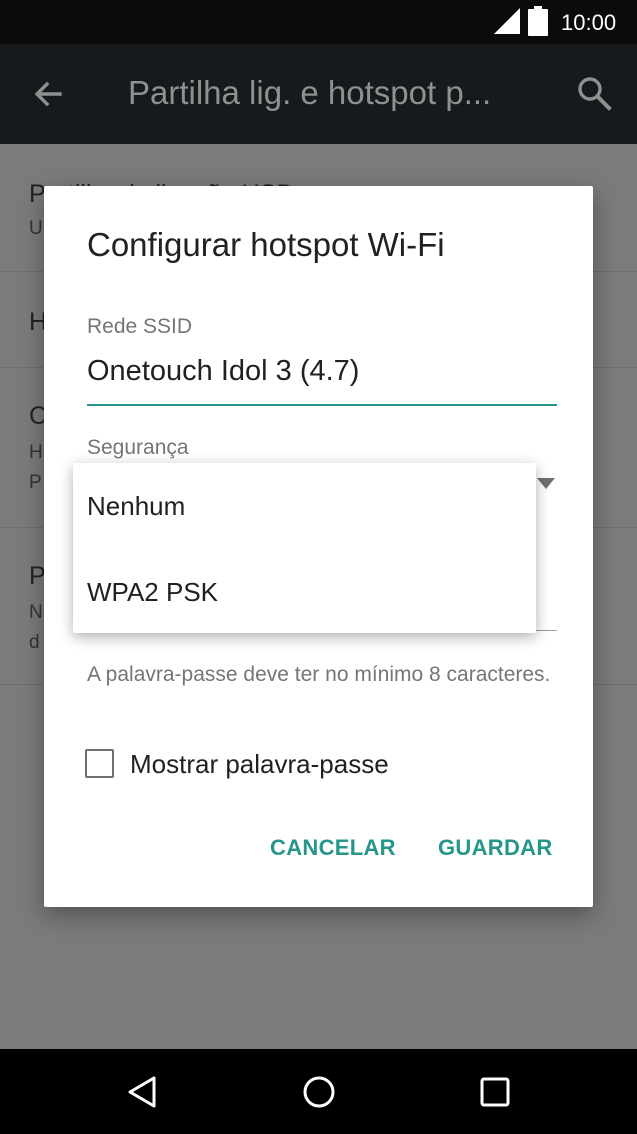 This screenshot has width=637, height=1134. I want to click on search-icon, so click(595, 94).